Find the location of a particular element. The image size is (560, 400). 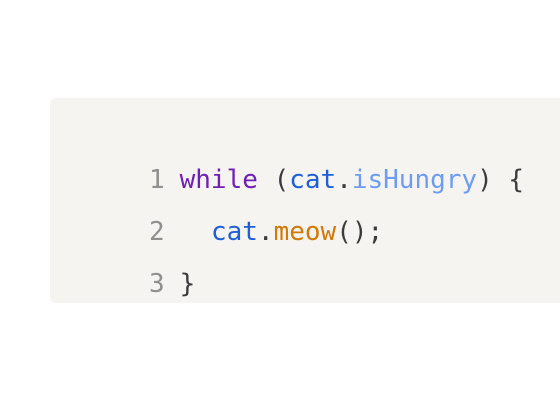

code-line-2: 2 cat.meow(); is located at coordinates (216, 215).